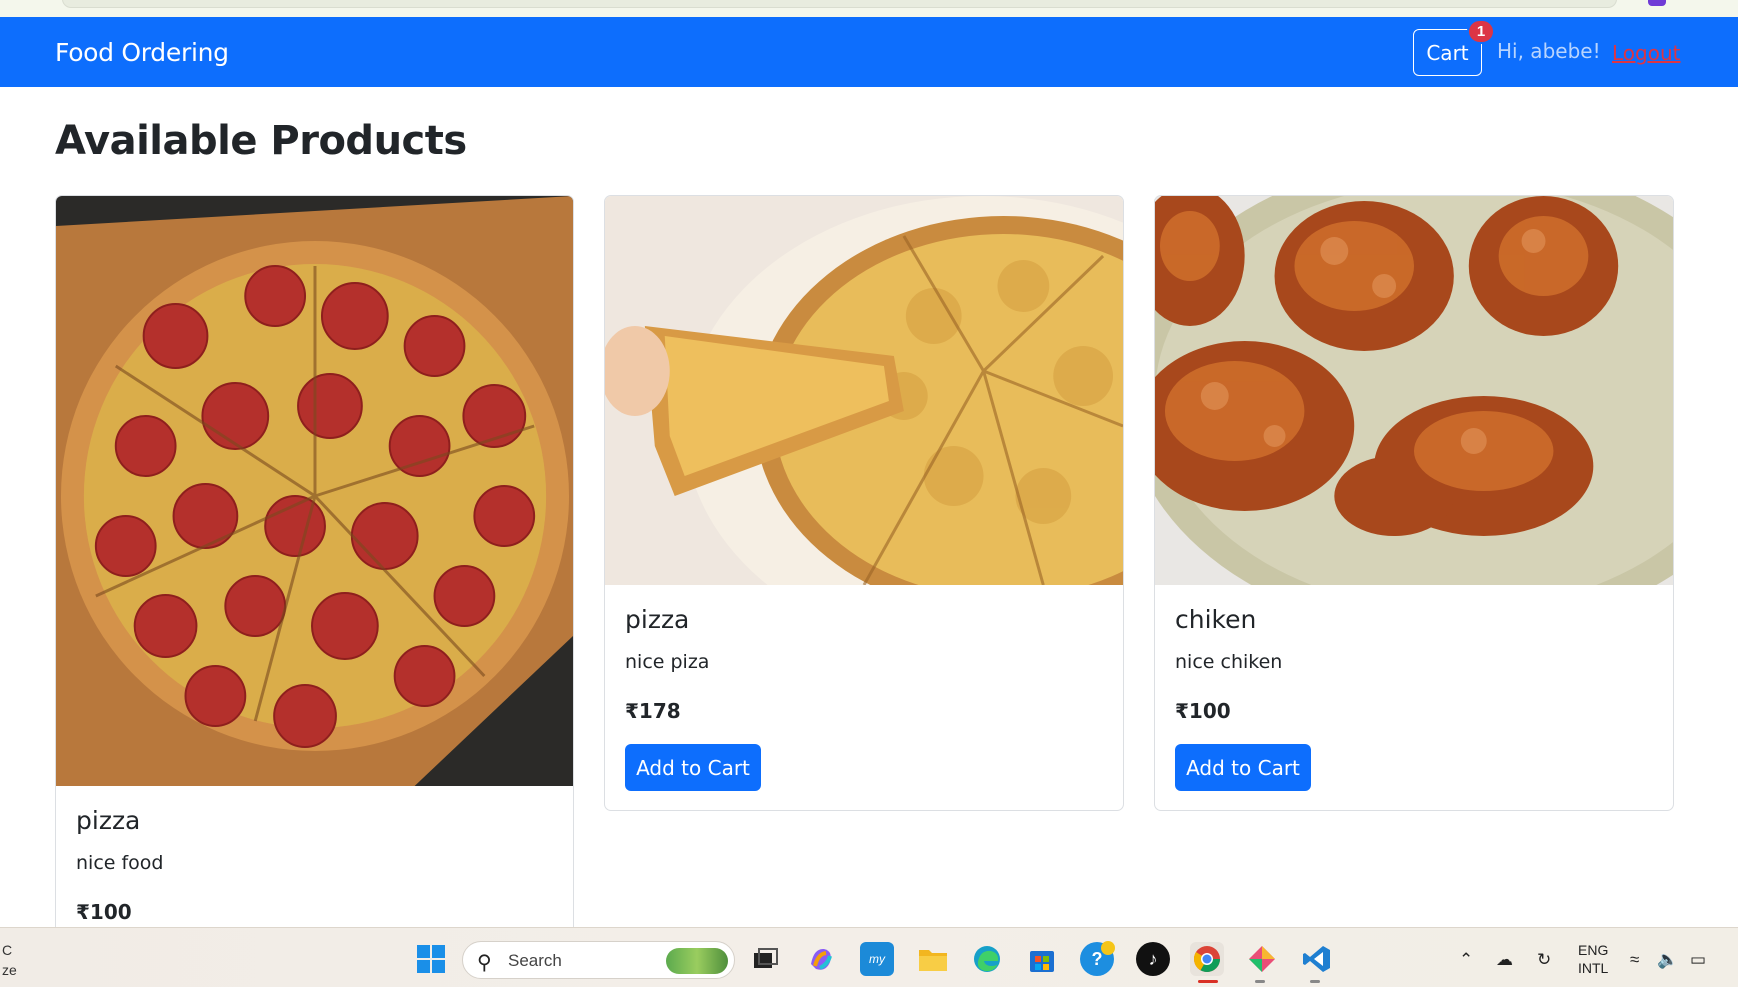 The image size is (1738, 987). I want to click on weather-temp: C, so click(7, 950).